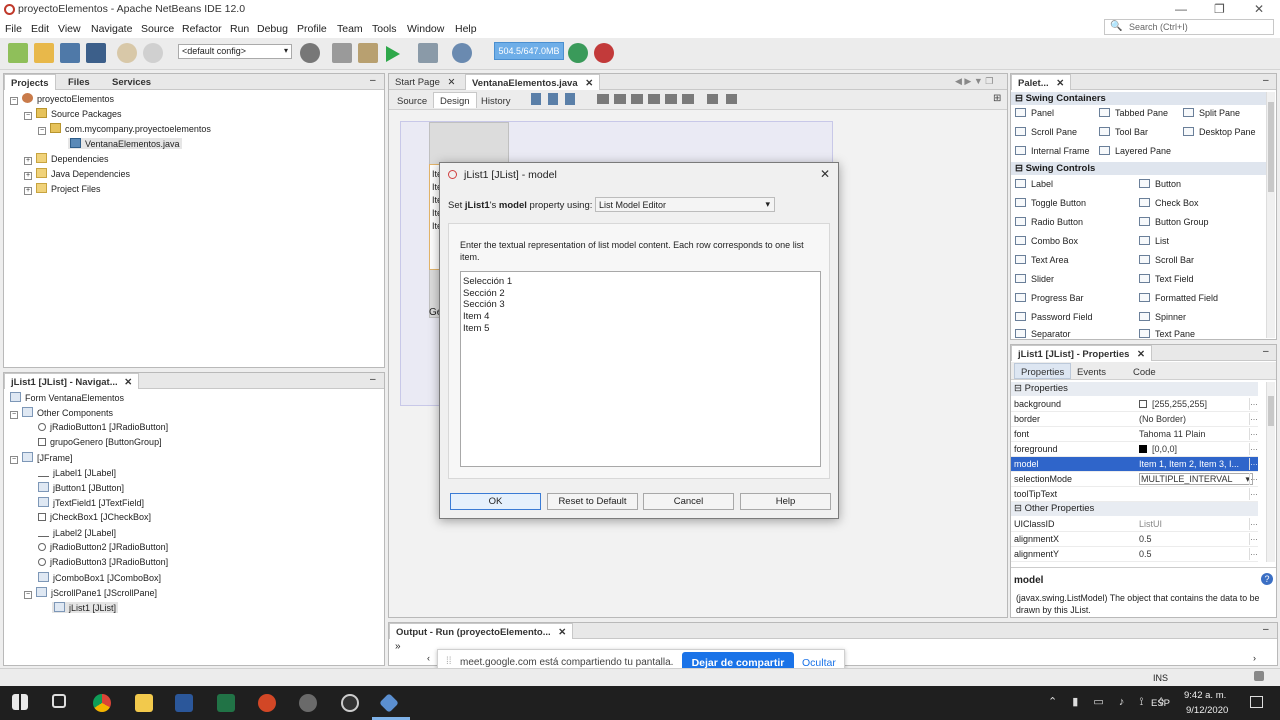  Describe the element at coordinates (235, 51) in the screenshot. I see `config-select: <default config> ▾` at that location.